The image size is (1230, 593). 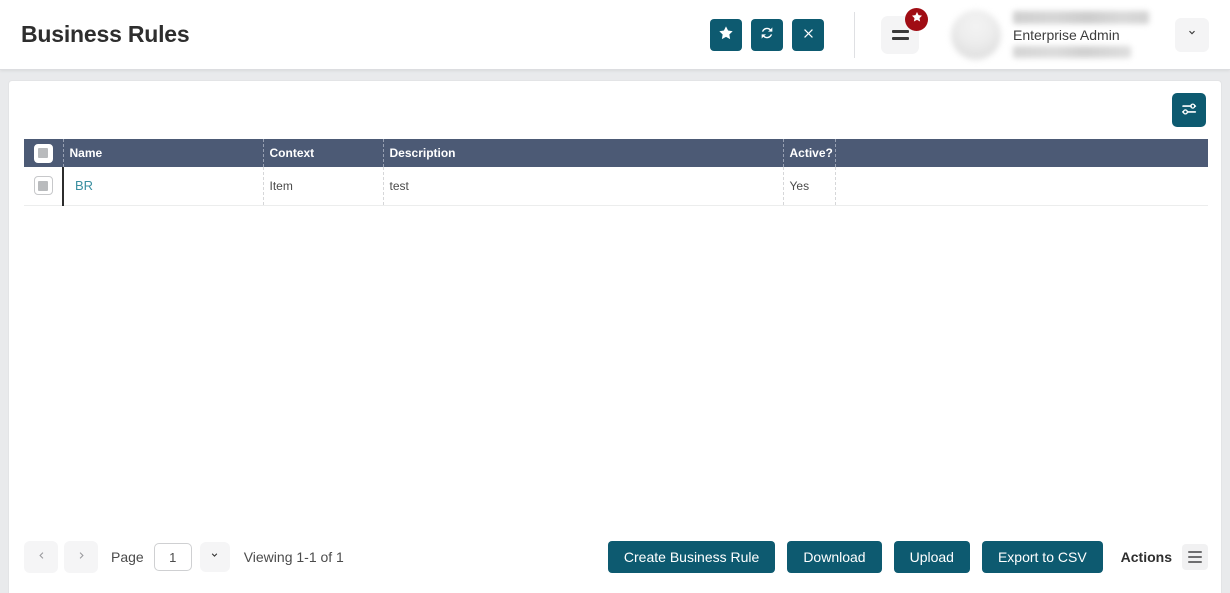 I want to click on table-body: BR Item test Yes, so click(x=616, y=186).